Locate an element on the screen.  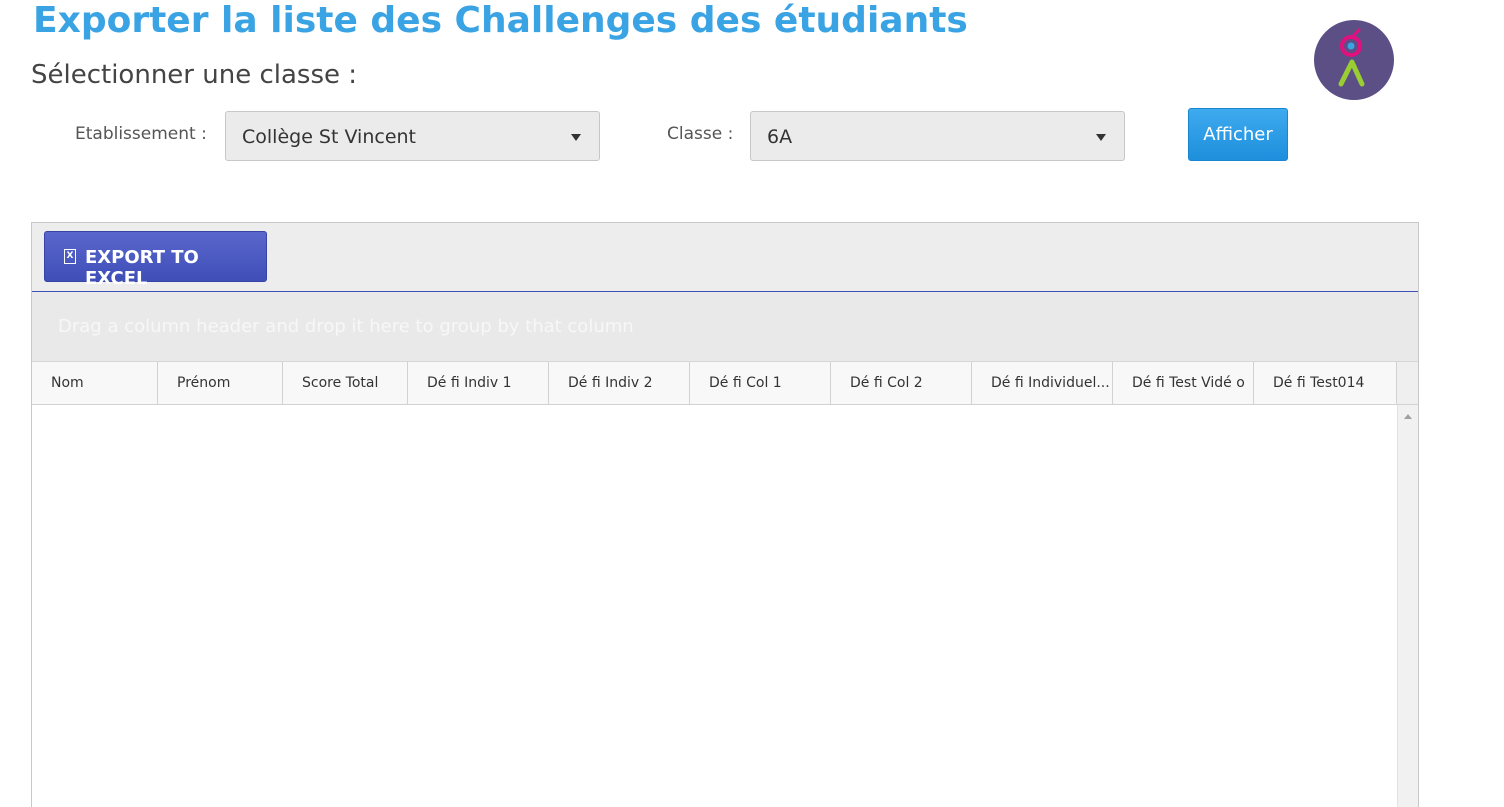
etablissement-select: Collège St Vincent is located at coordinates (412, 136).